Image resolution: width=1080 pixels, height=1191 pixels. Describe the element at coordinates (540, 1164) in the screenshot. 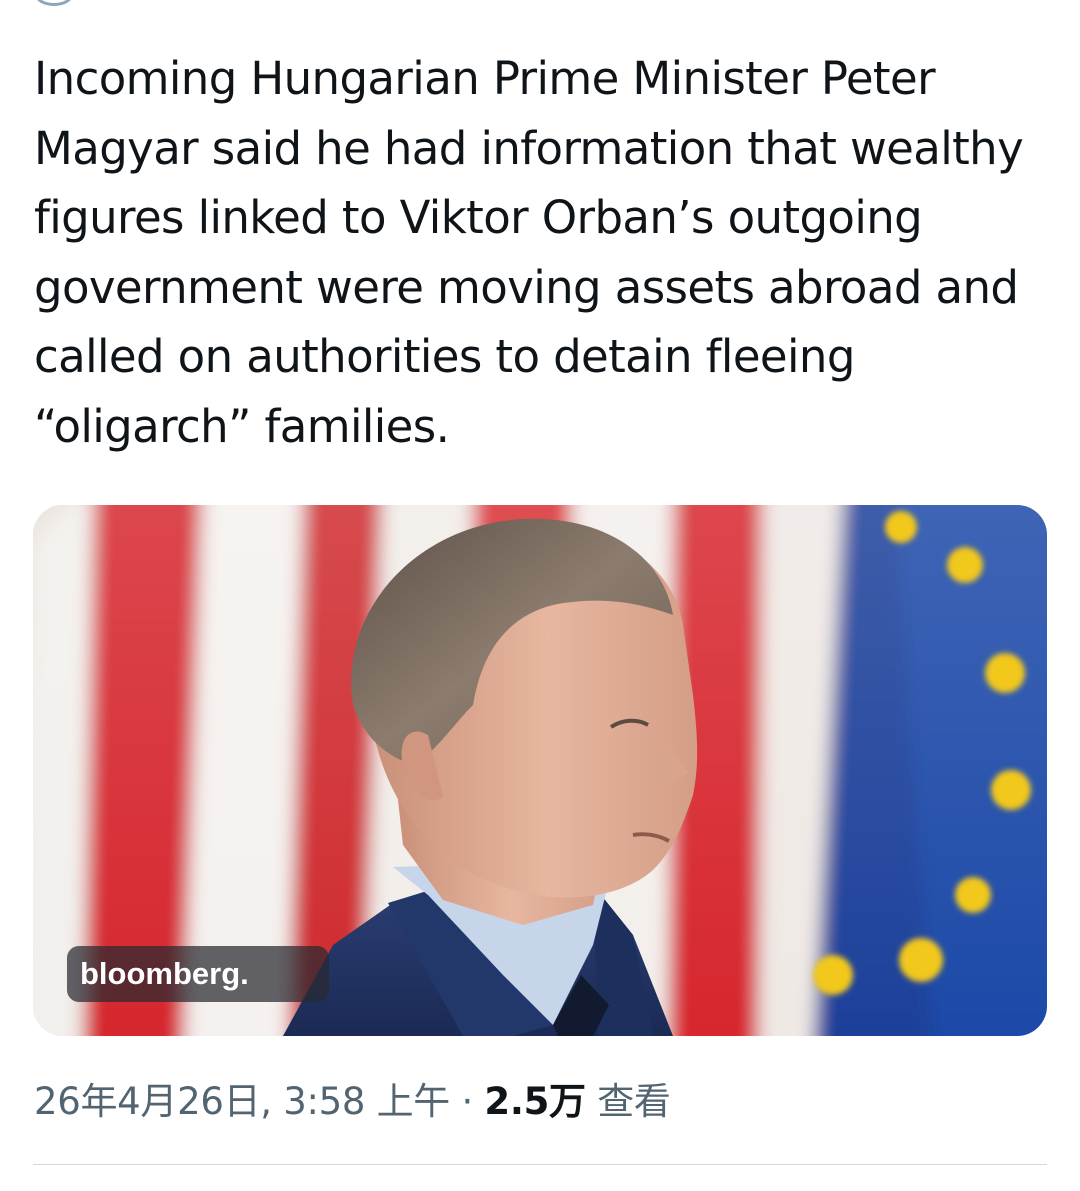

I see `divider` at that location.